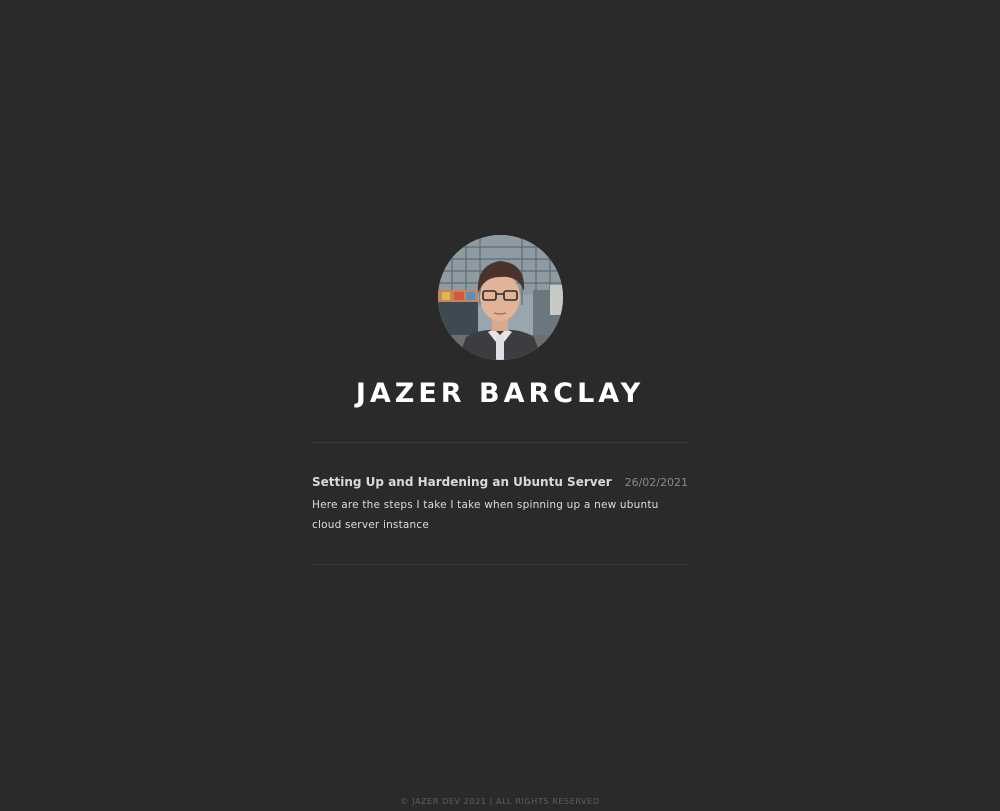 The width and height of the screenshot is (1000, 811). What do you see at coordinates (500, 442) in the screenshot?
I see `divider-top` at bounding box center [500, 442].